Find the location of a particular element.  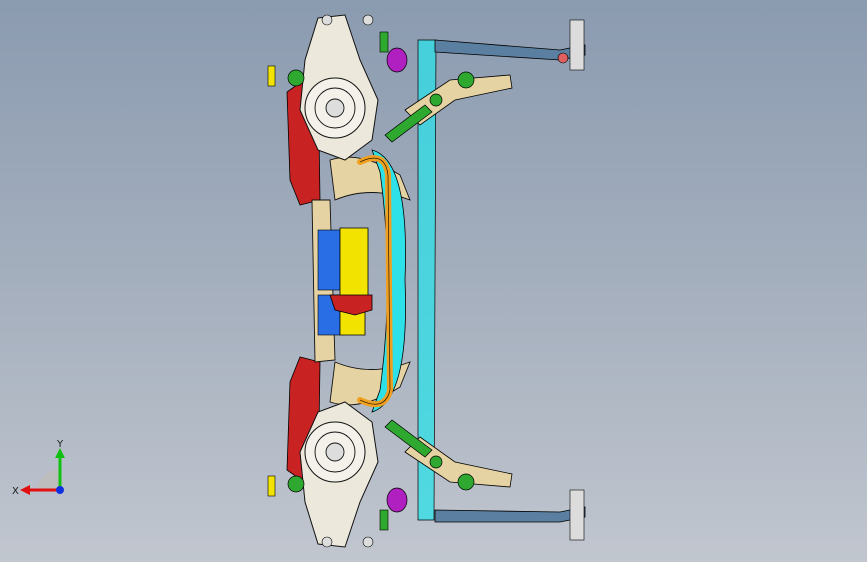

hub-bottom-inner is located at coordinates (335, 452).